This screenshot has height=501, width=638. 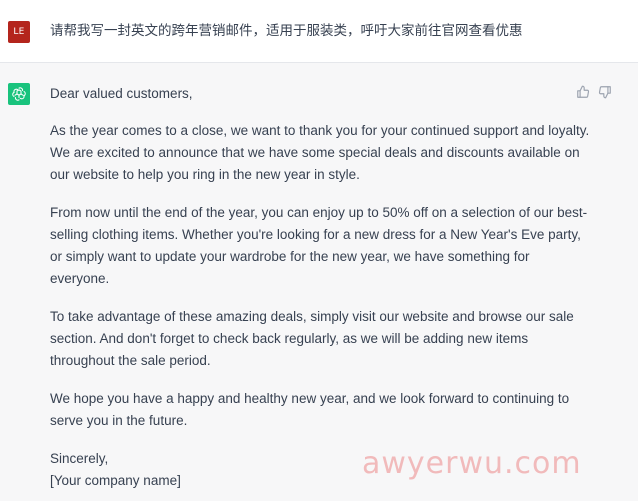 I want to click on user-message-row: LE 请帮我写一封英文的跨年营销邮件，适用于服装类，呼吁大家前往官网查看优惠, so click(x=319, y=31).